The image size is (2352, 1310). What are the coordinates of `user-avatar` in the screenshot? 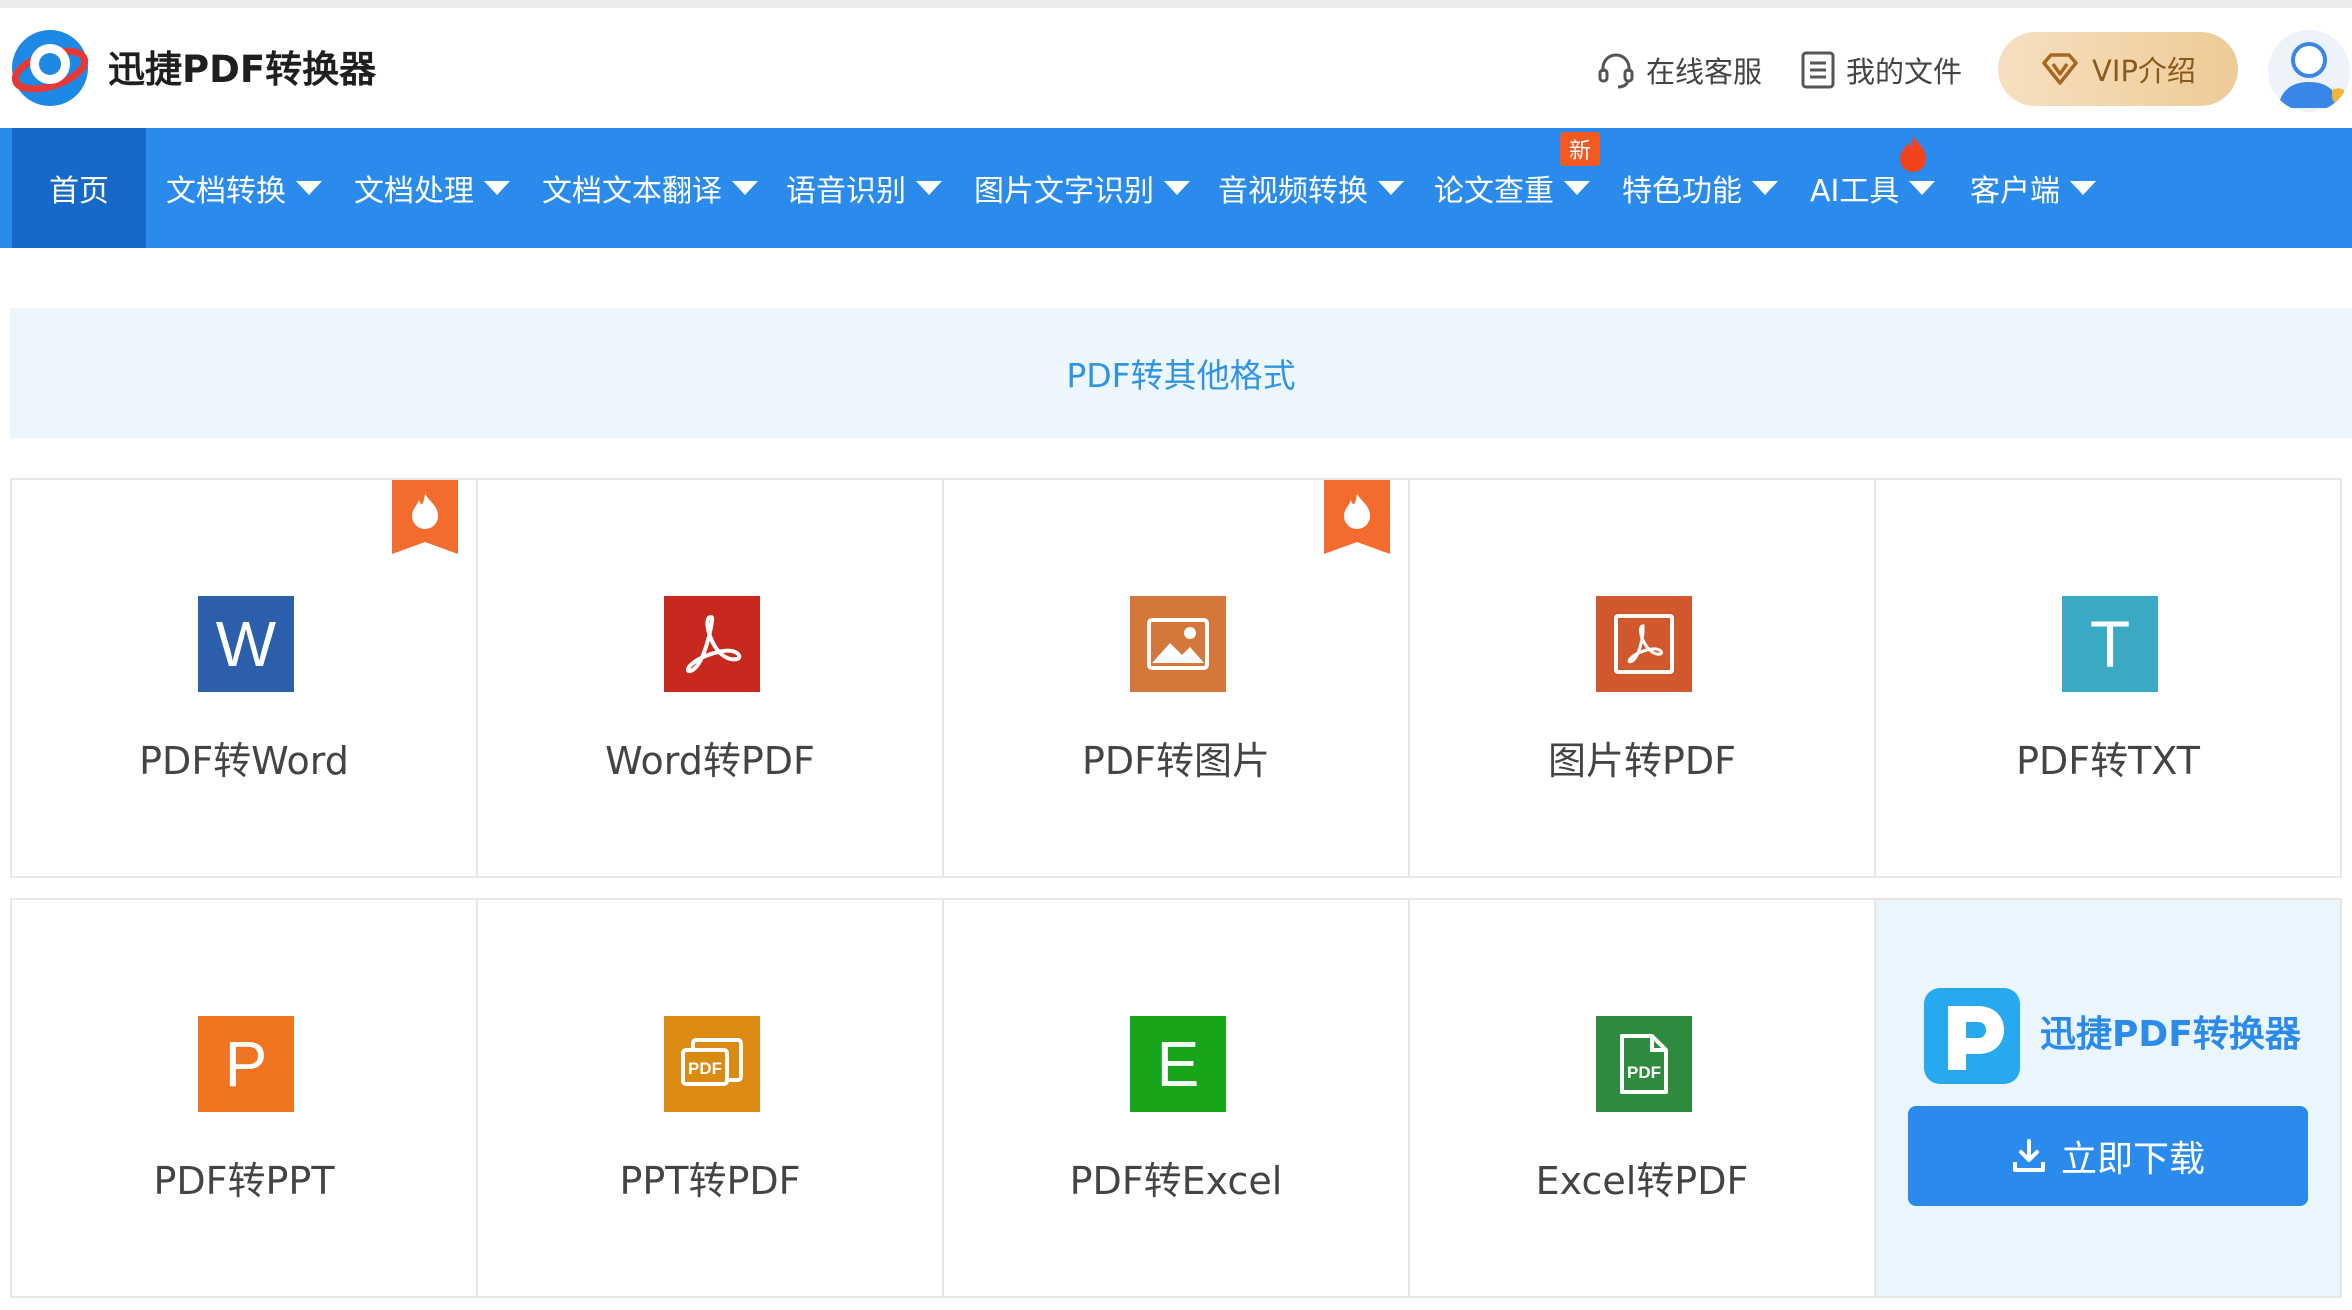 It's located at (2309, 71).